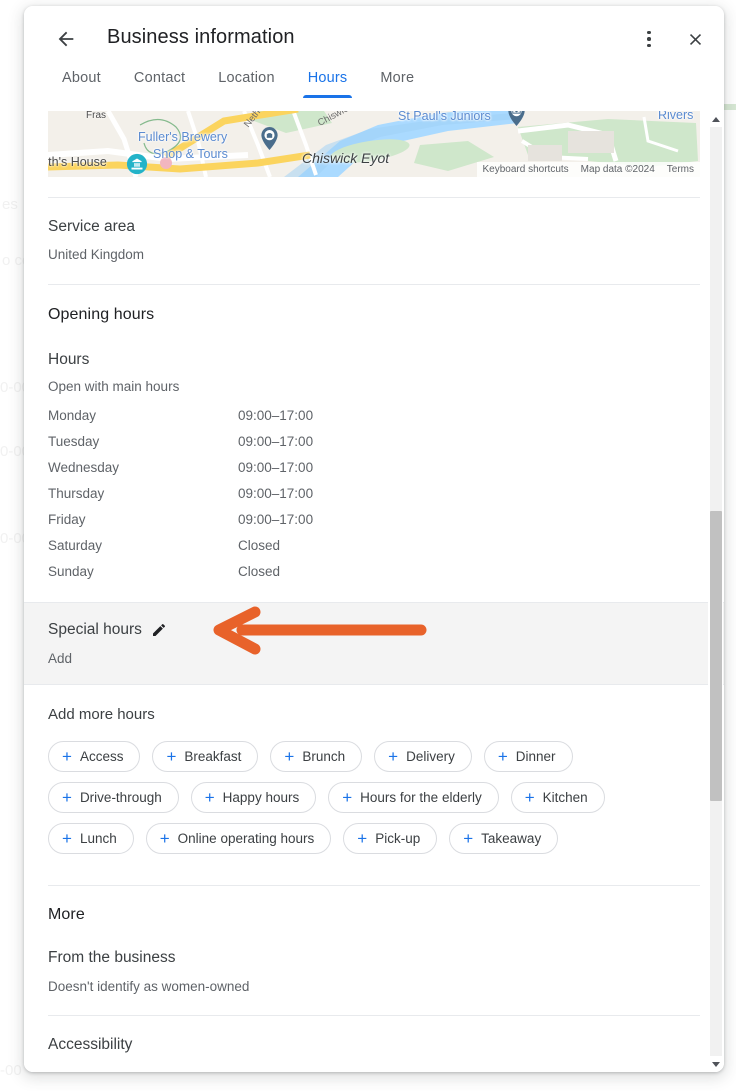 This screenshot has width=736, height=1091. I want to click on map-label: Fras, so click(96, 116).